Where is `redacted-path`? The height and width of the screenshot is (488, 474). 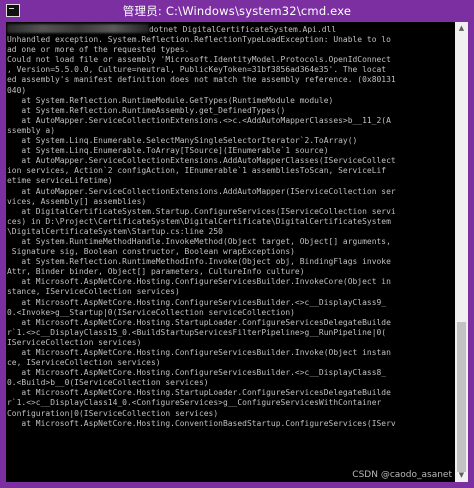 redacted-path is located at coordinates (78, 28).